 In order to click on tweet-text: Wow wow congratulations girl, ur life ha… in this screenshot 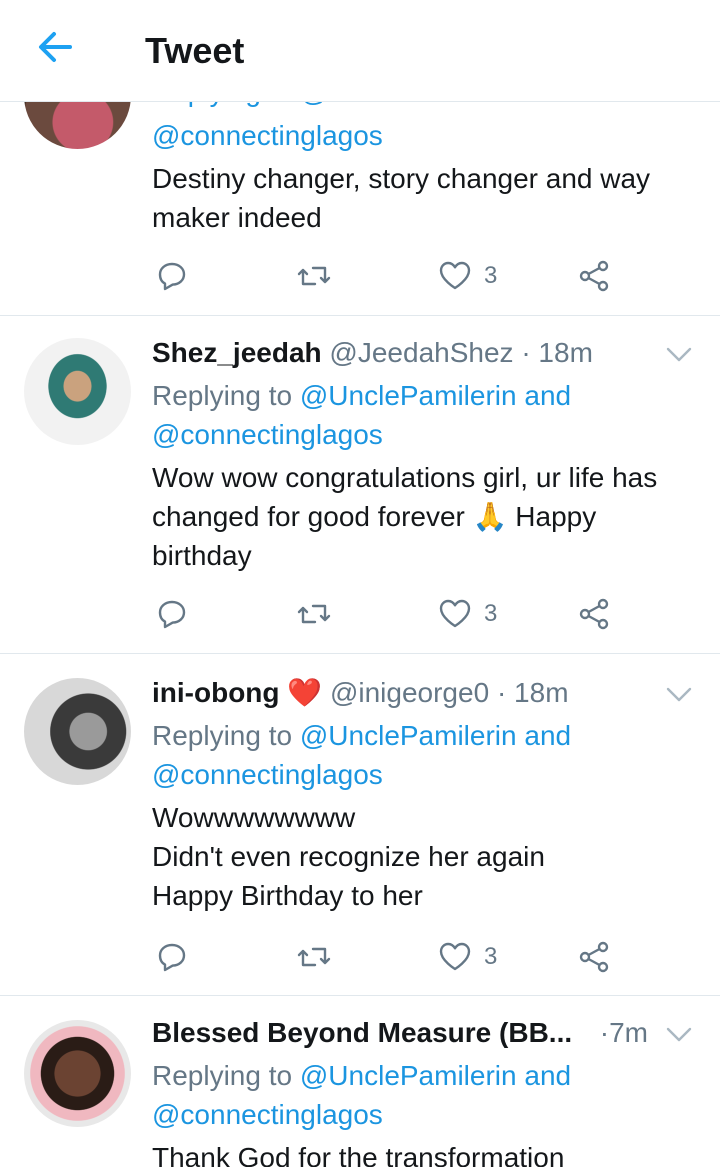, I will do `click(405, 516)`.